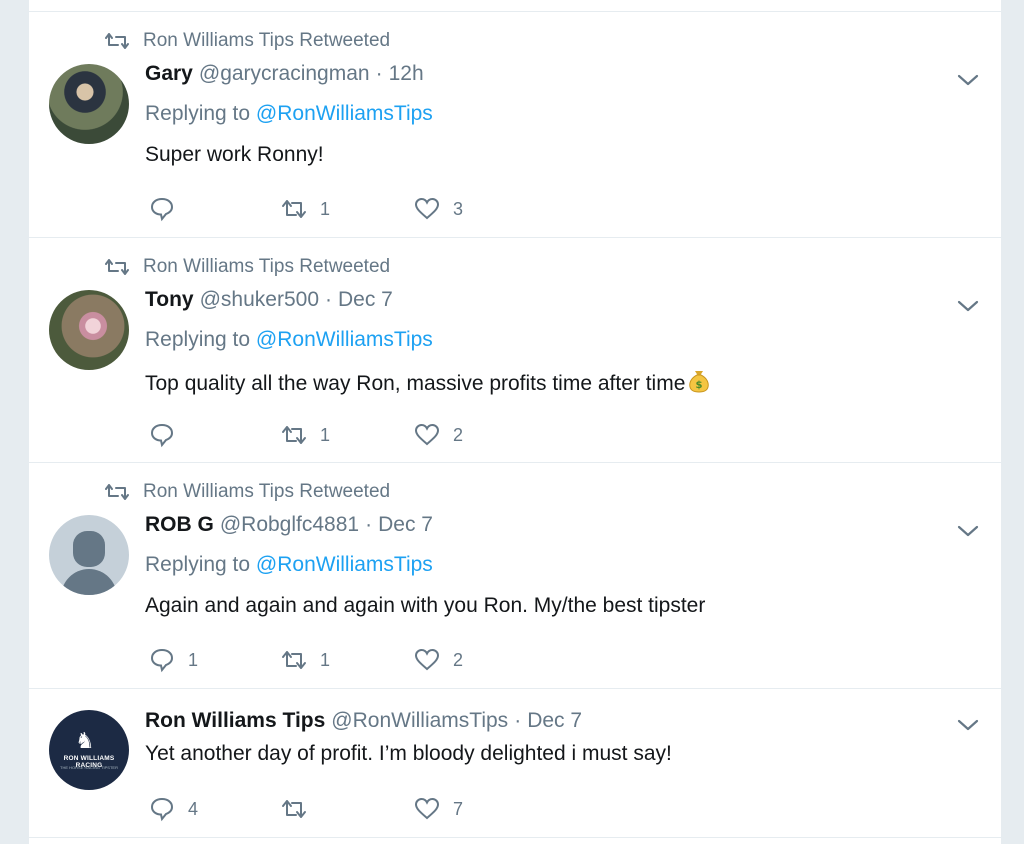  Describe the element at coordinates (89, 582) in the screenshot. I see `avatar-body` at that location.